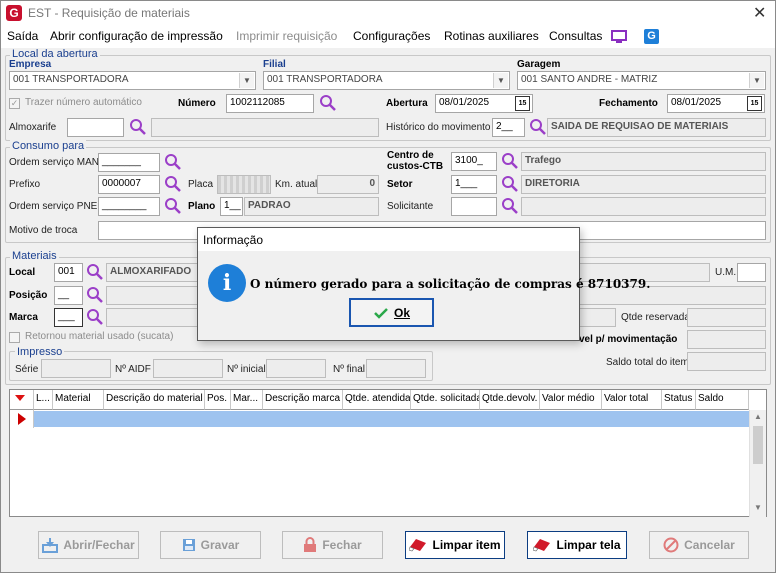  I want to click on setor-desc-field: DIRETORIA, so click(643, 184).